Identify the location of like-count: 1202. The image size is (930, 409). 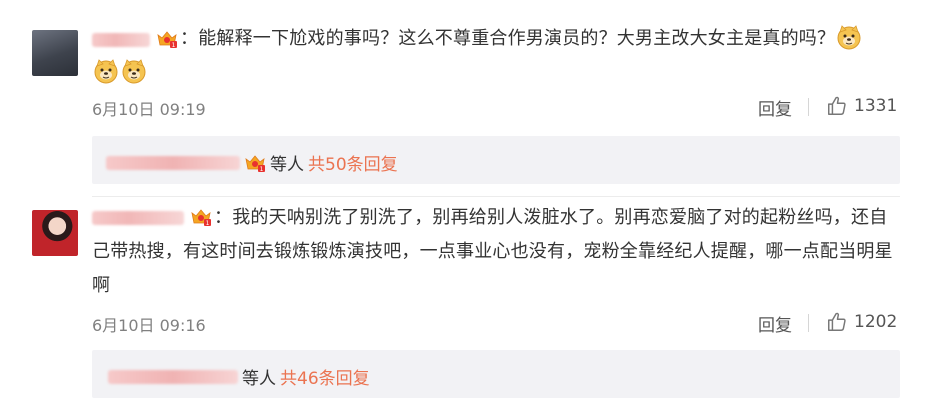
(876, 322).